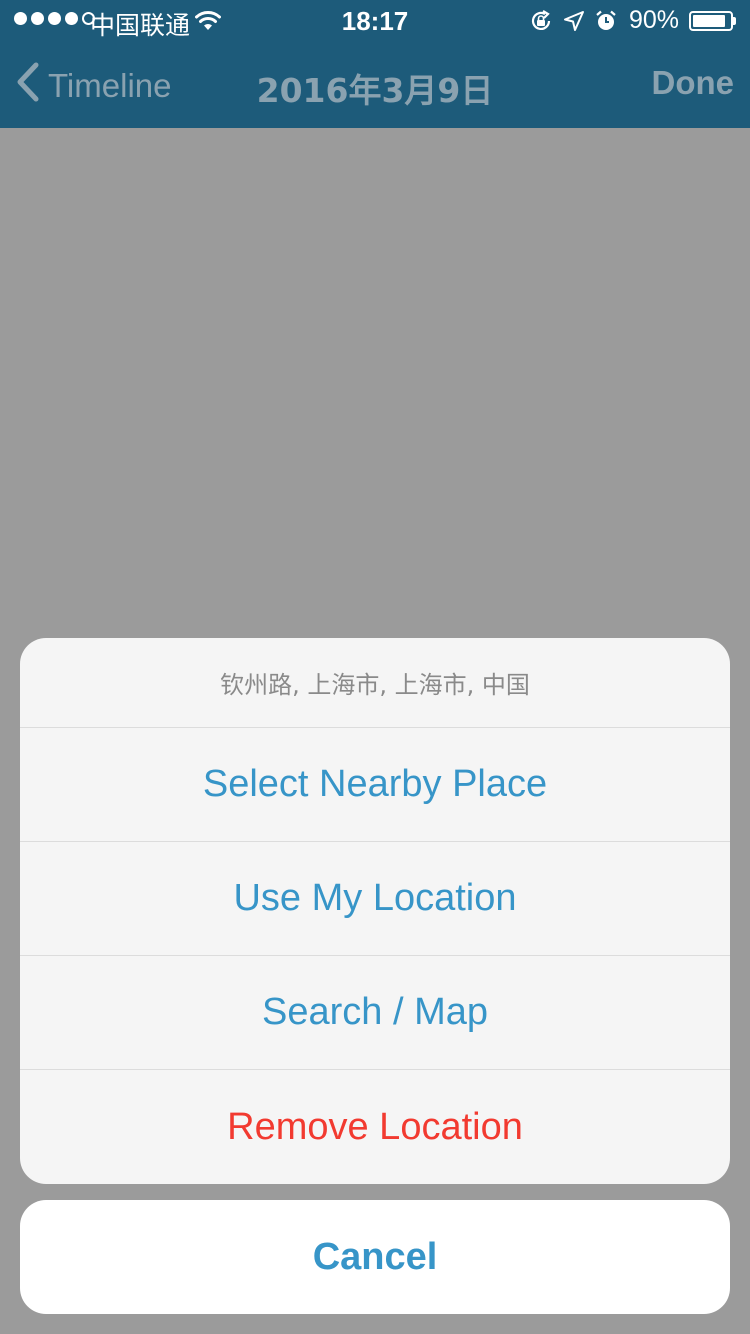 The width and height of the screenshot is (750, 1334). Describe the element at coordinates (734, 20) in the screenshot. I see `battery-tip` at that location.